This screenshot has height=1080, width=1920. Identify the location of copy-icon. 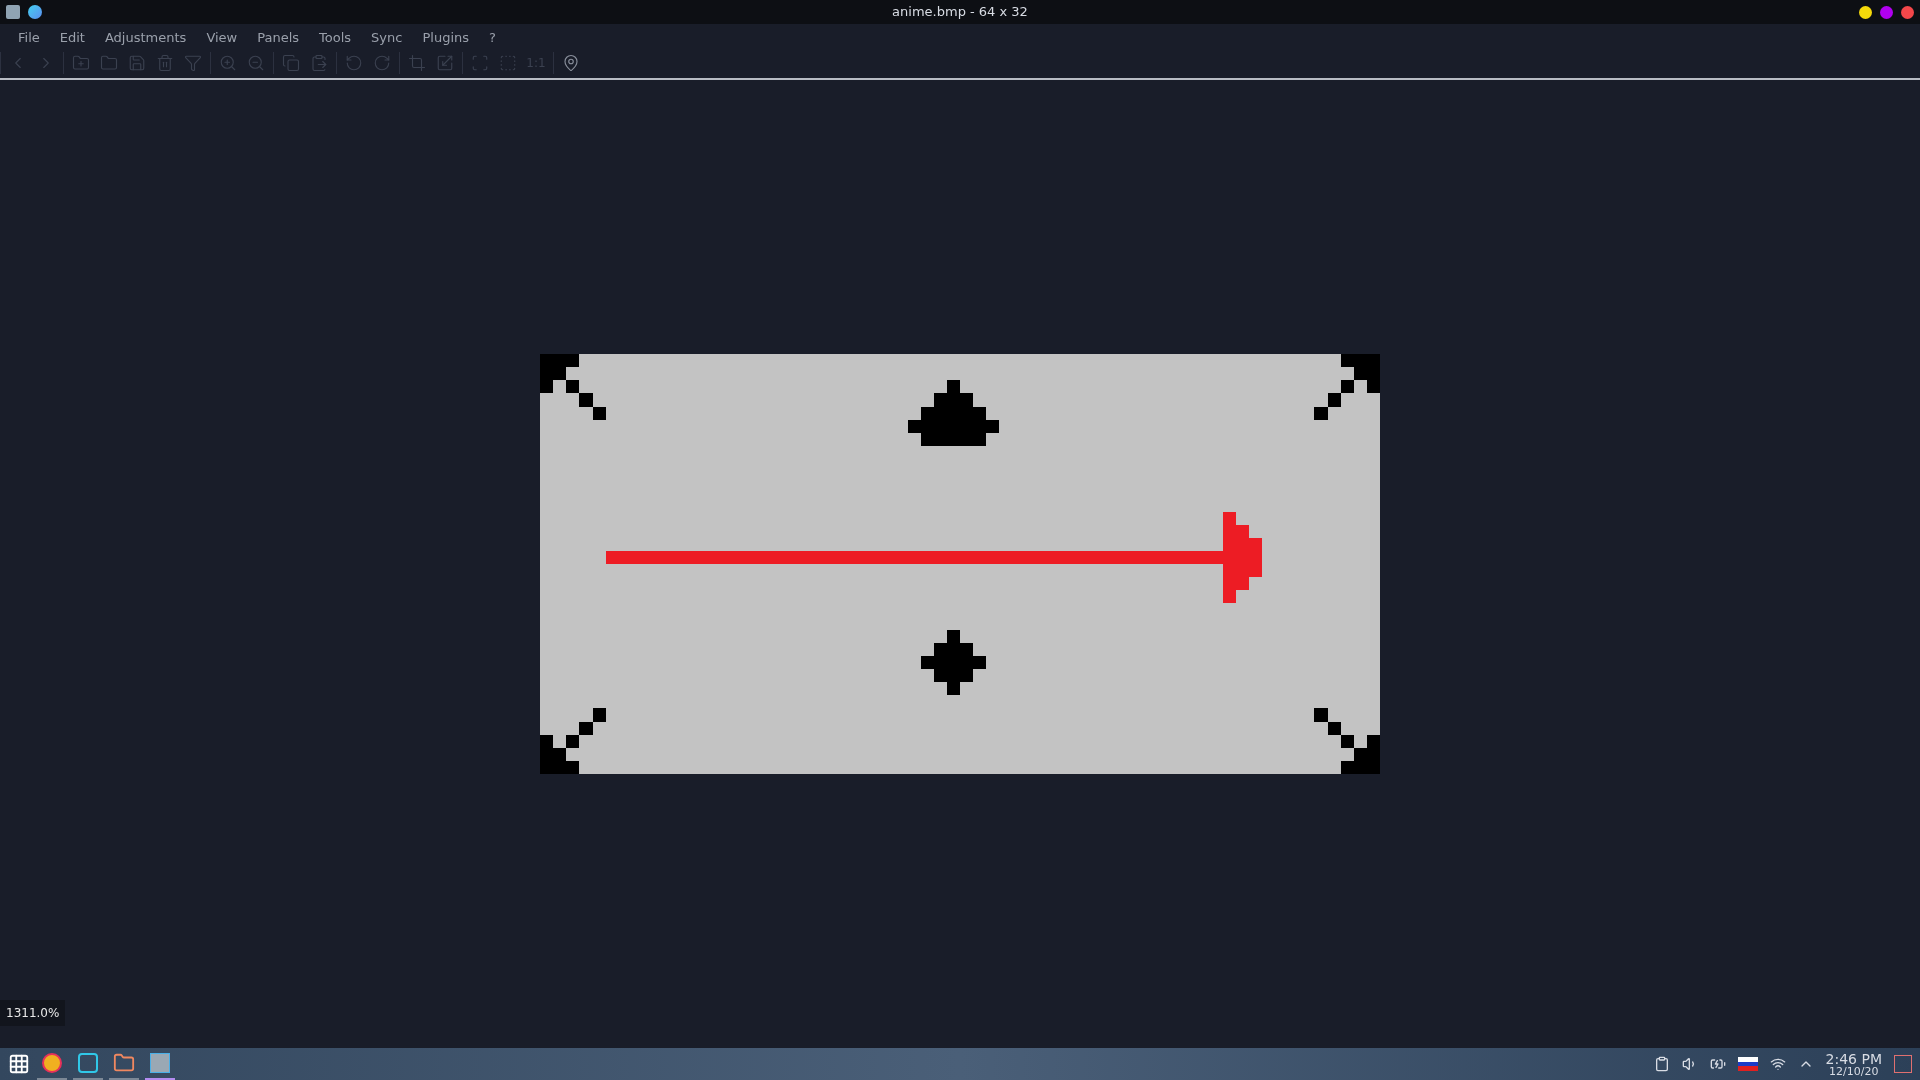
(291, 63).